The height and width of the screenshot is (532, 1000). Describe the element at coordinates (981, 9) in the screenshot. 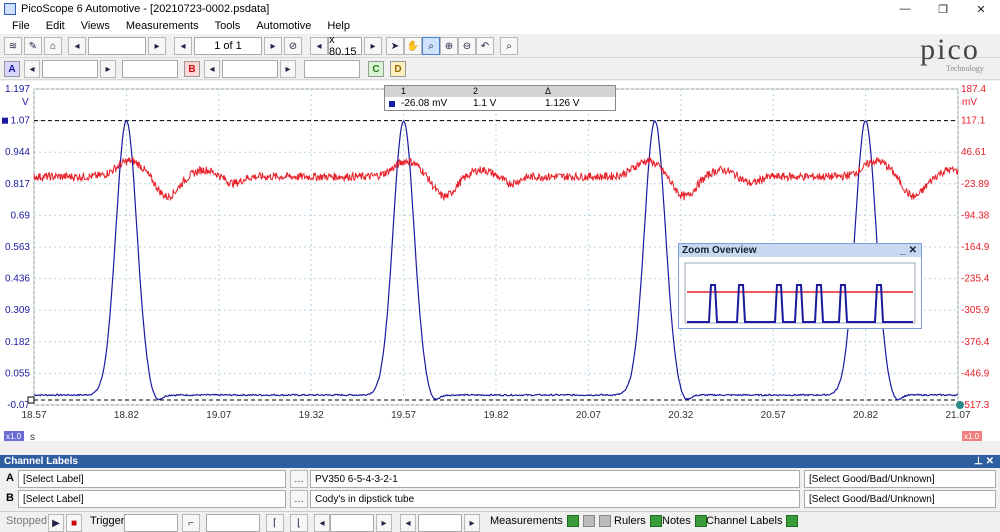

I see `close-icon: ✕` at that location.